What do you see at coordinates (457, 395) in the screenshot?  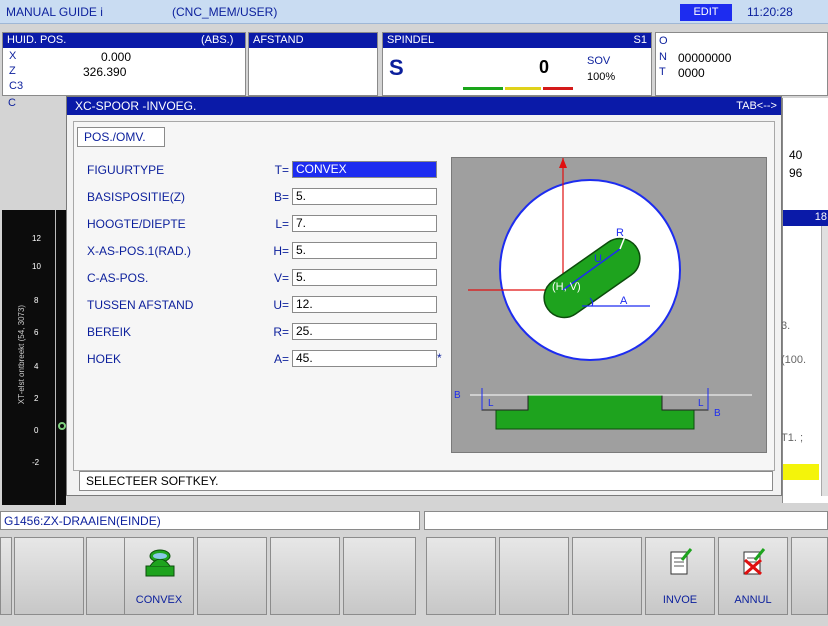 I see `label-b1: B` at bounding box center [457, 395].